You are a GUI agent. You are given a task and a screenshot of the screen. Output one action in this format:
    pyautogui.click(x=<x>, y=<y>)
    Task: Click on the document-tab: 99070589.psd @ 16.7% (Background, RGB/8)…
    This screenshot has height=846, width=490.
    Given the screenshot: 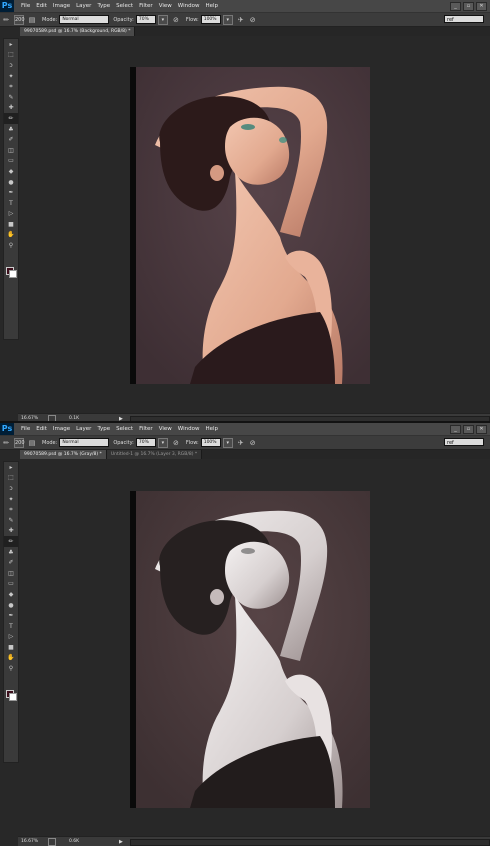 What is the action you would take?
    pyautogui.click(x=78, y=31)
    